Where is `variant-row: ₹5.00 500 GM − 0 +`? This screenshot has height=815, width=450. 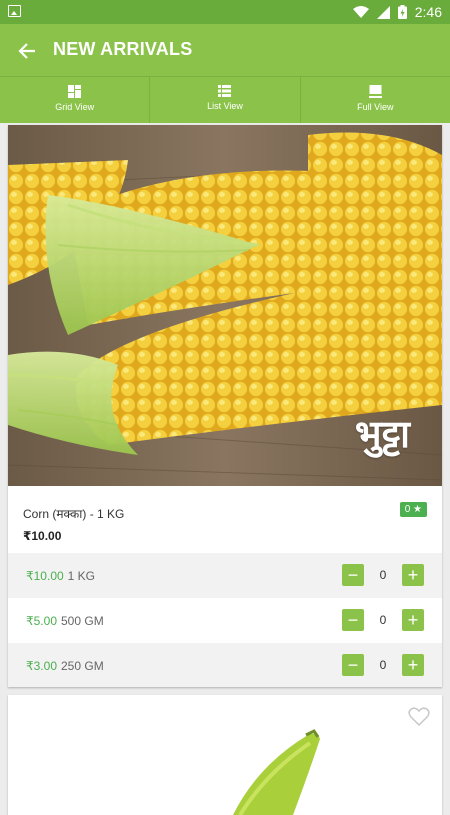
variant-row: ₹5.00 500 GM − 0 + is located at coordinates (225, 620).